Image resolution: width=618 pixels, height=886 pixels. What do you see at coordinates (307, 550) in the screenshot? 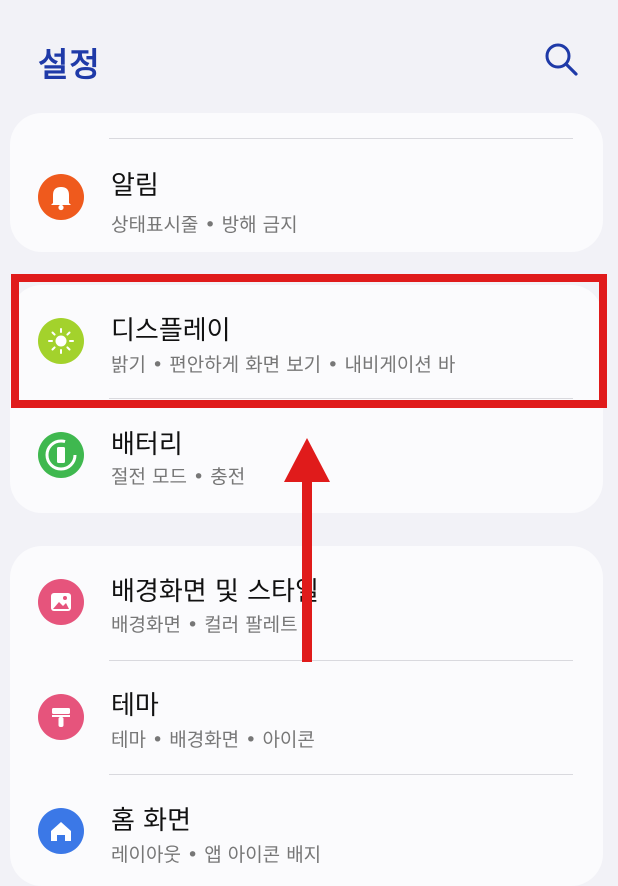
I see `arrow-up-icon` at bounding box center [307, 550].